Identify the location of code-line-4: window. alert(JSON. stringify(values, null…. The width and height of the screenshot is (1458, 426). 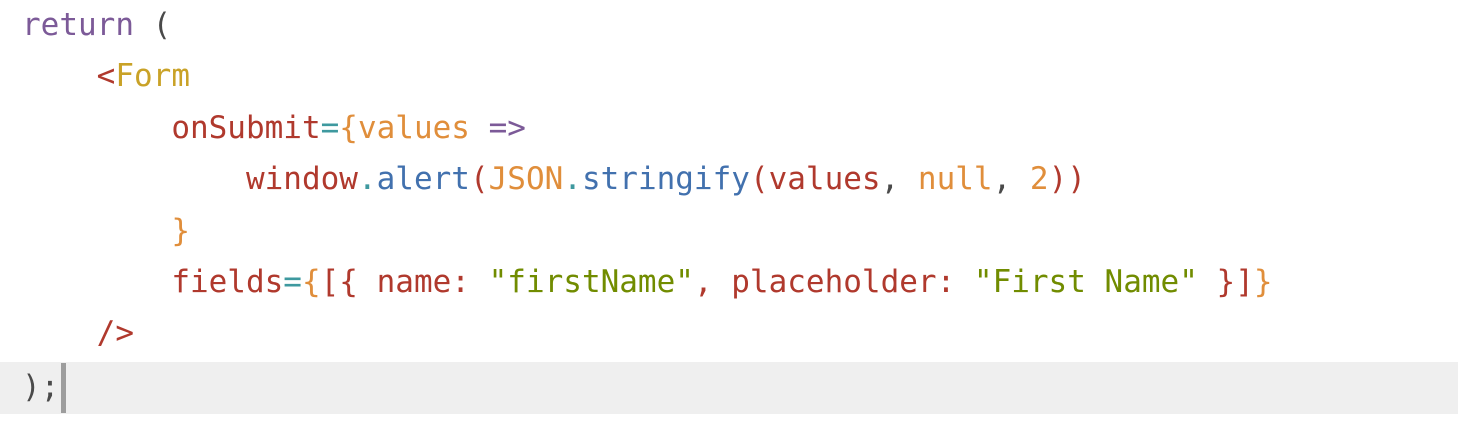
(729, 179).